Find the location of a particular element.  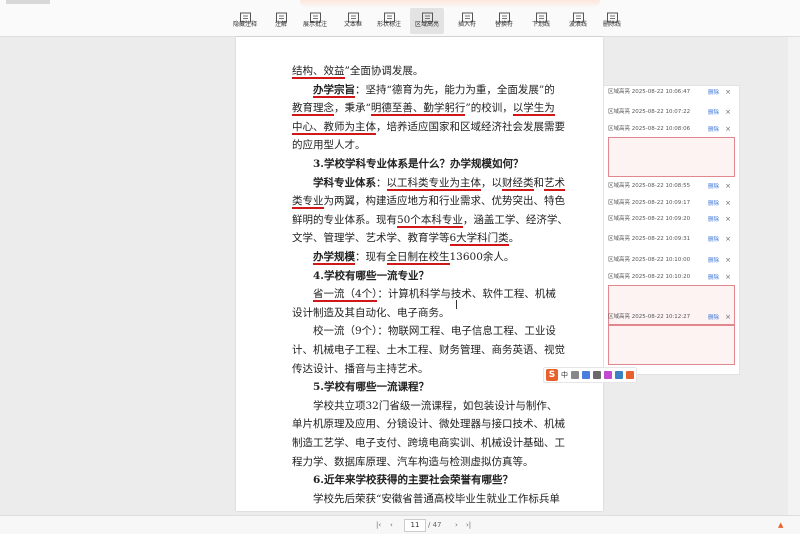

highlighted-text: 办学宗旨 is located at coordinates (334, 90).